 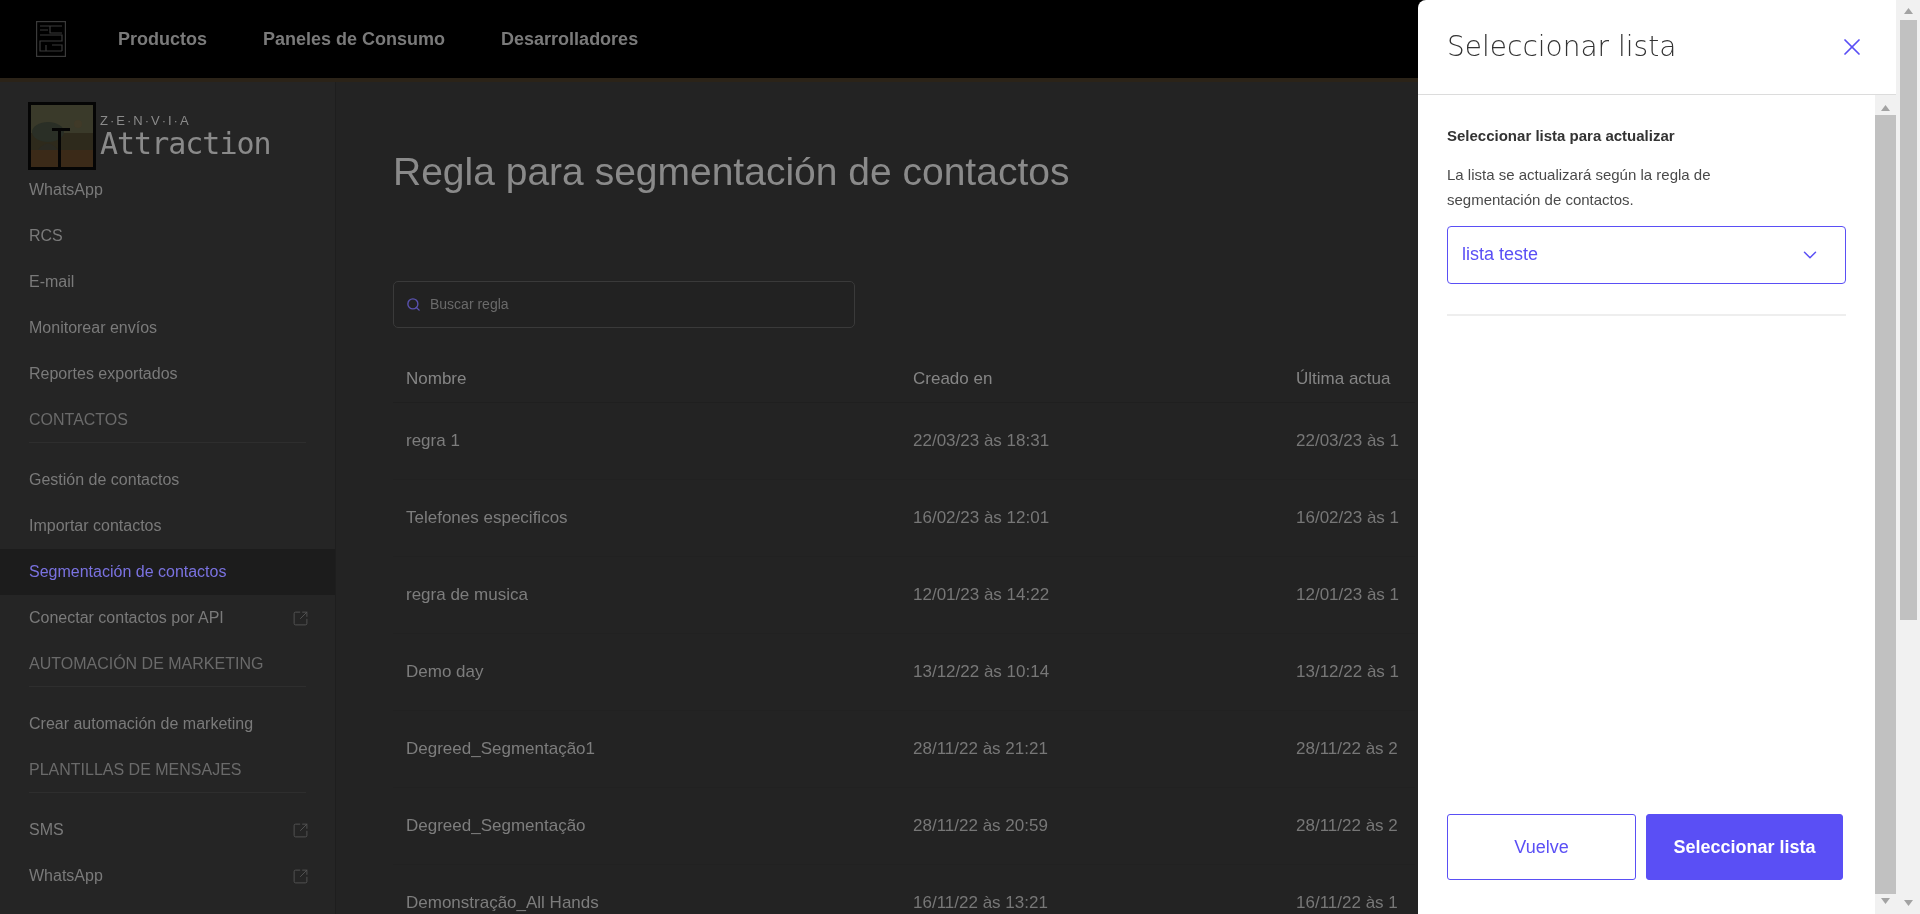 What do you see at coordinates (1744, 847) in the screenshot?
I see `select-list-button: Seleccionar lista` at bounding box center [1744, 847].